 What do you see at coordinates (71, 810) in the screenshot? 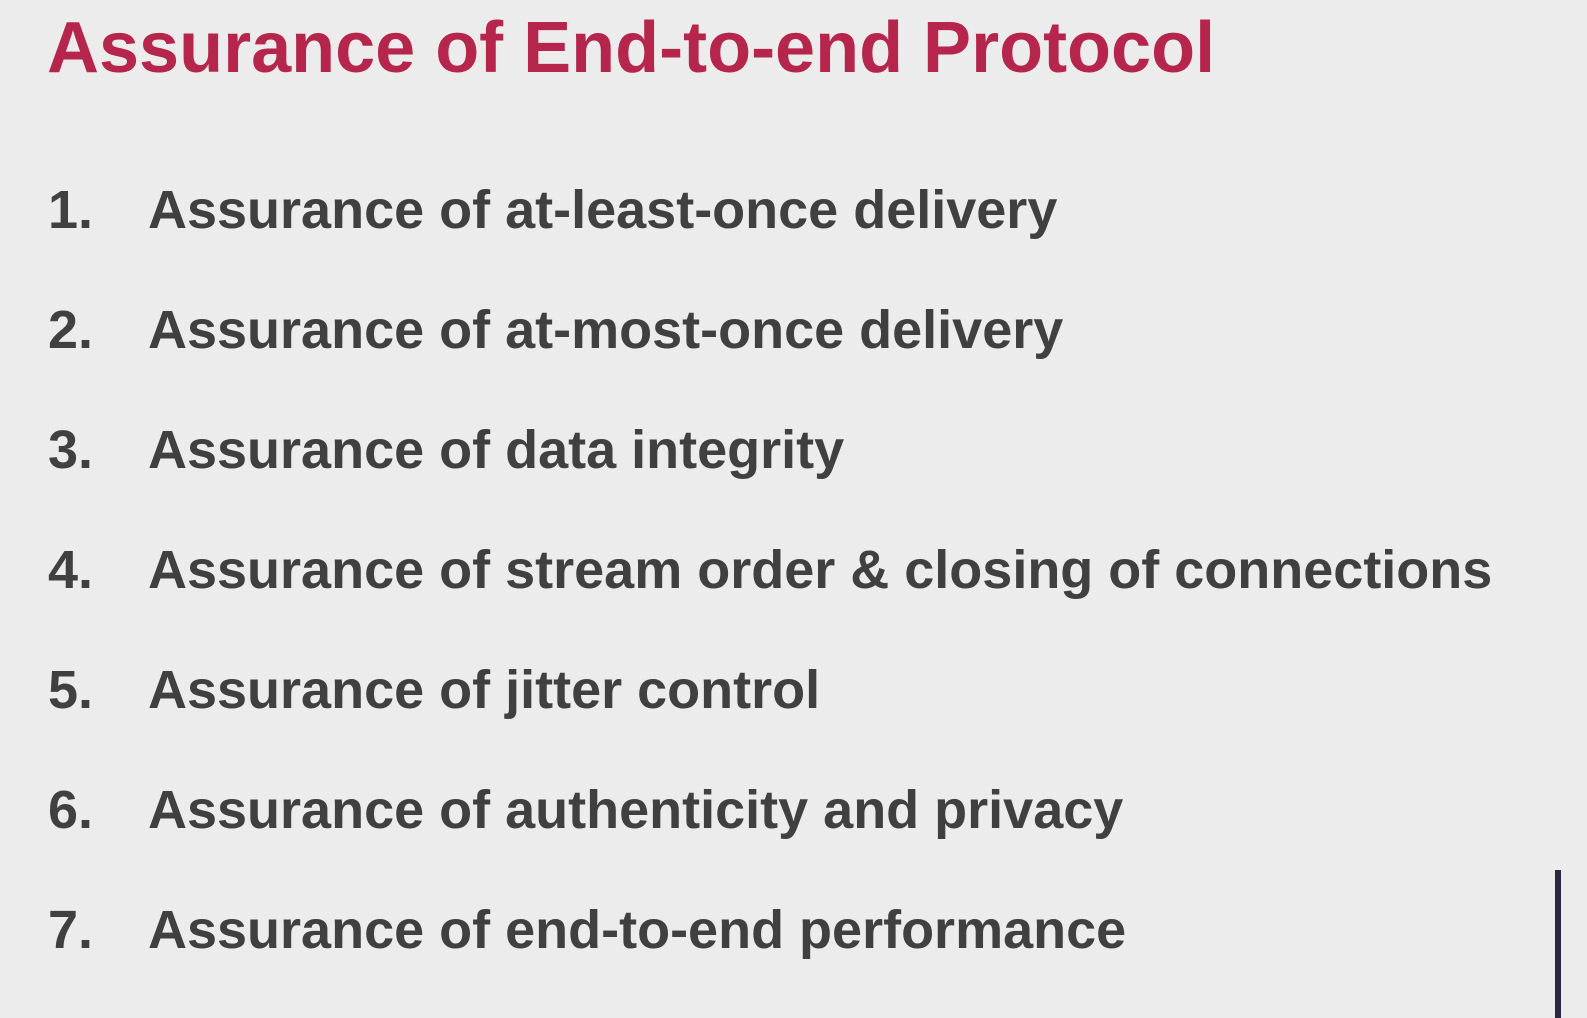
I see `list-item-number: 6.` at bounding box center [71, 810].